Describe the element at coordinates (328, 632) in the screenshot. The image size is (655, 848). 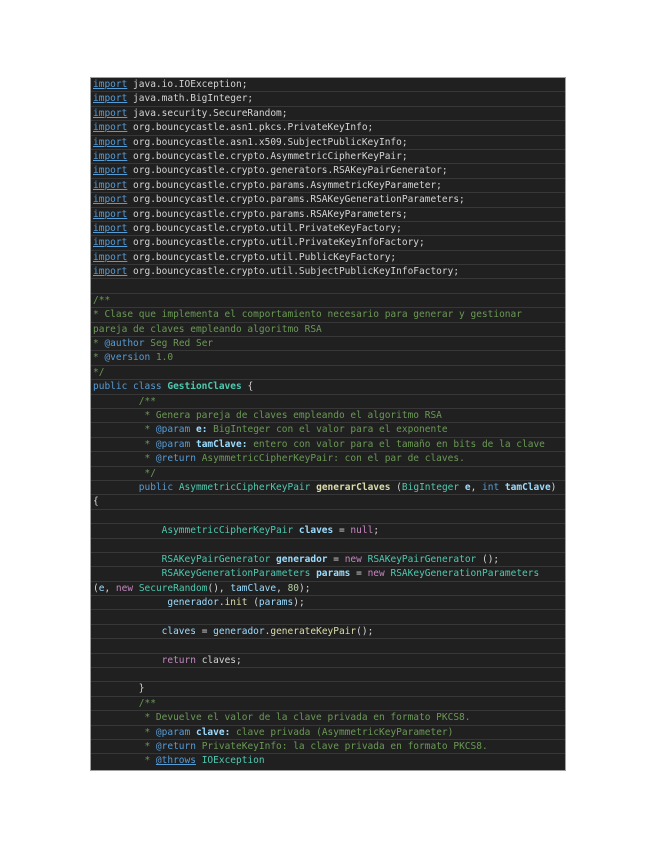
I see `code-line: claves = generador.generateKeyPair();` at that location.